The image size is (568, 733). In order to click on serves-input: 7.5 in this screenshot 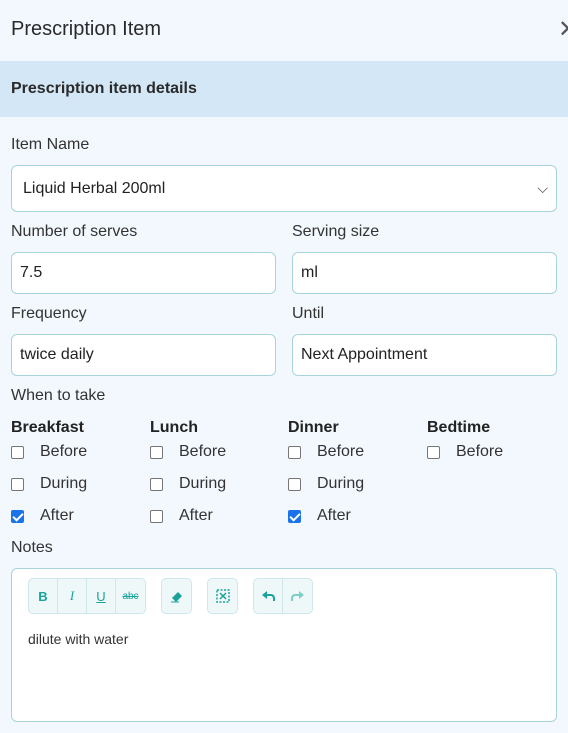, I will do `click(143, 273)`.